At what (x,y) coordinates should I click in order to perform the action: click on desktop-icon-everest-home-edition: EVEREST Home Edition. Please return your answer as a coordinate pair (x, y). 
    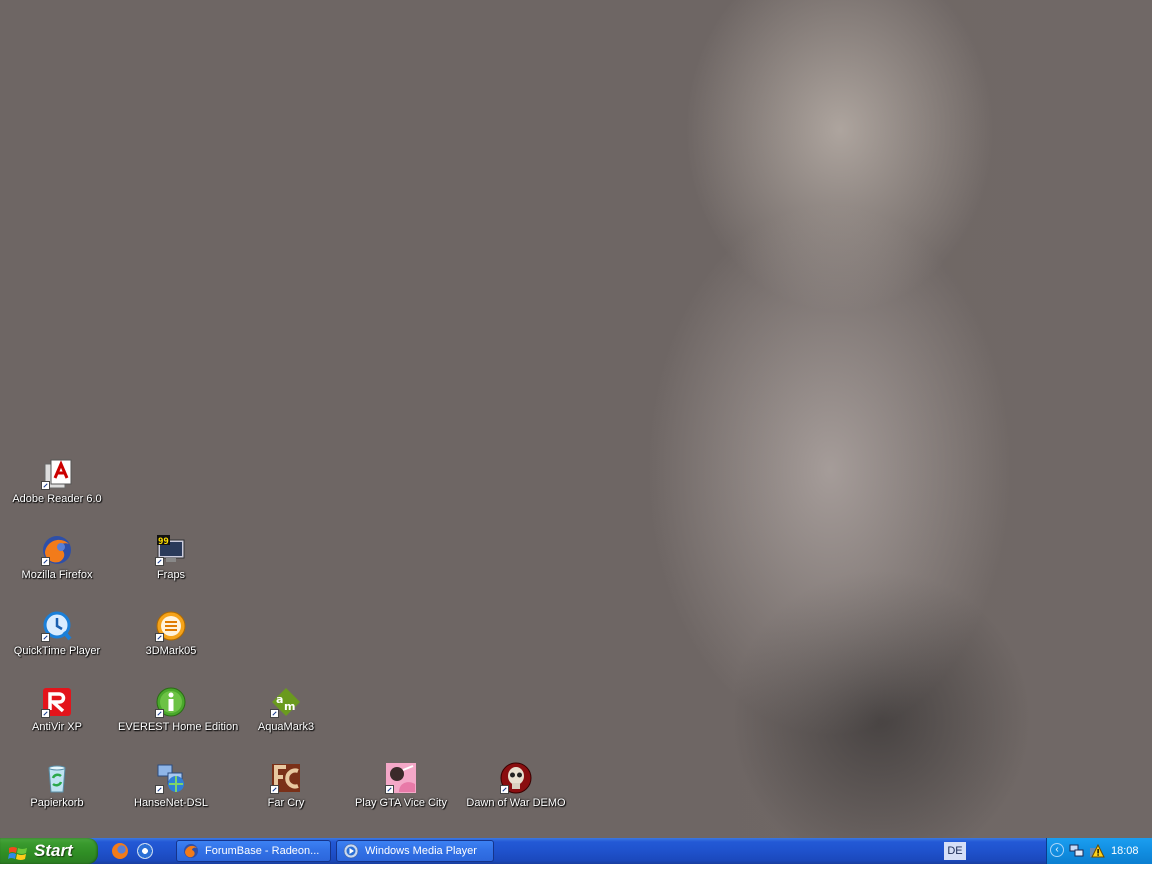
    Looking at the image, I should click on (178, 716).